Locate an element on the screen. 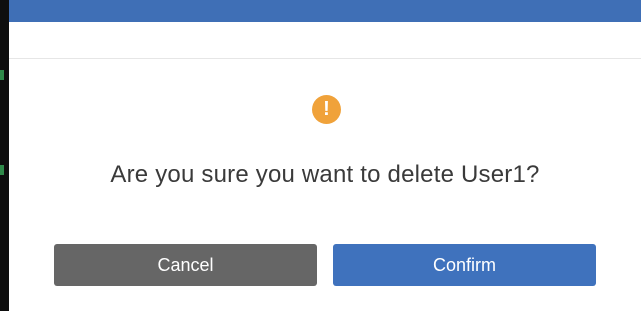  warning-icon: ! is located at coordinates (326, 109).